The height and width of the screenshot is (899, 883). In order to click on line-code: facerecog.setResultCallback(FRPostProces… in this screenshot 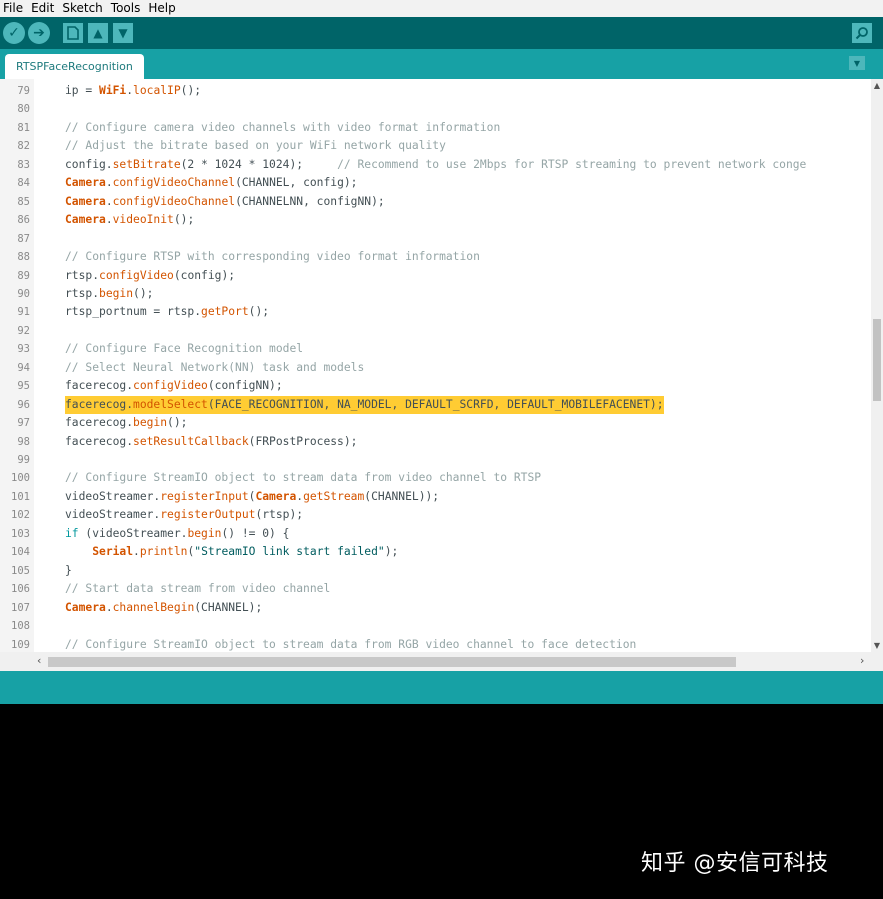, I will do `click(211, 441)`.